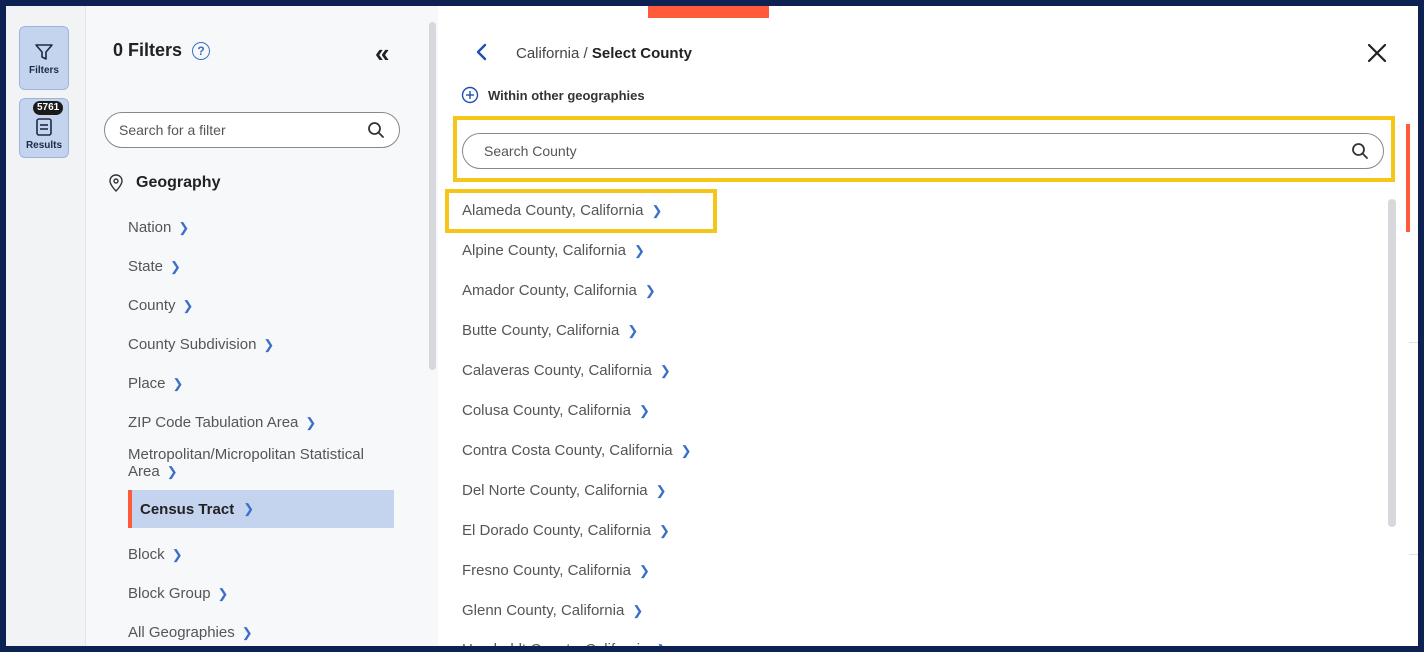  I want to click on county-item-humboldt: Humboldt County, California ❯, so click(565, 646).